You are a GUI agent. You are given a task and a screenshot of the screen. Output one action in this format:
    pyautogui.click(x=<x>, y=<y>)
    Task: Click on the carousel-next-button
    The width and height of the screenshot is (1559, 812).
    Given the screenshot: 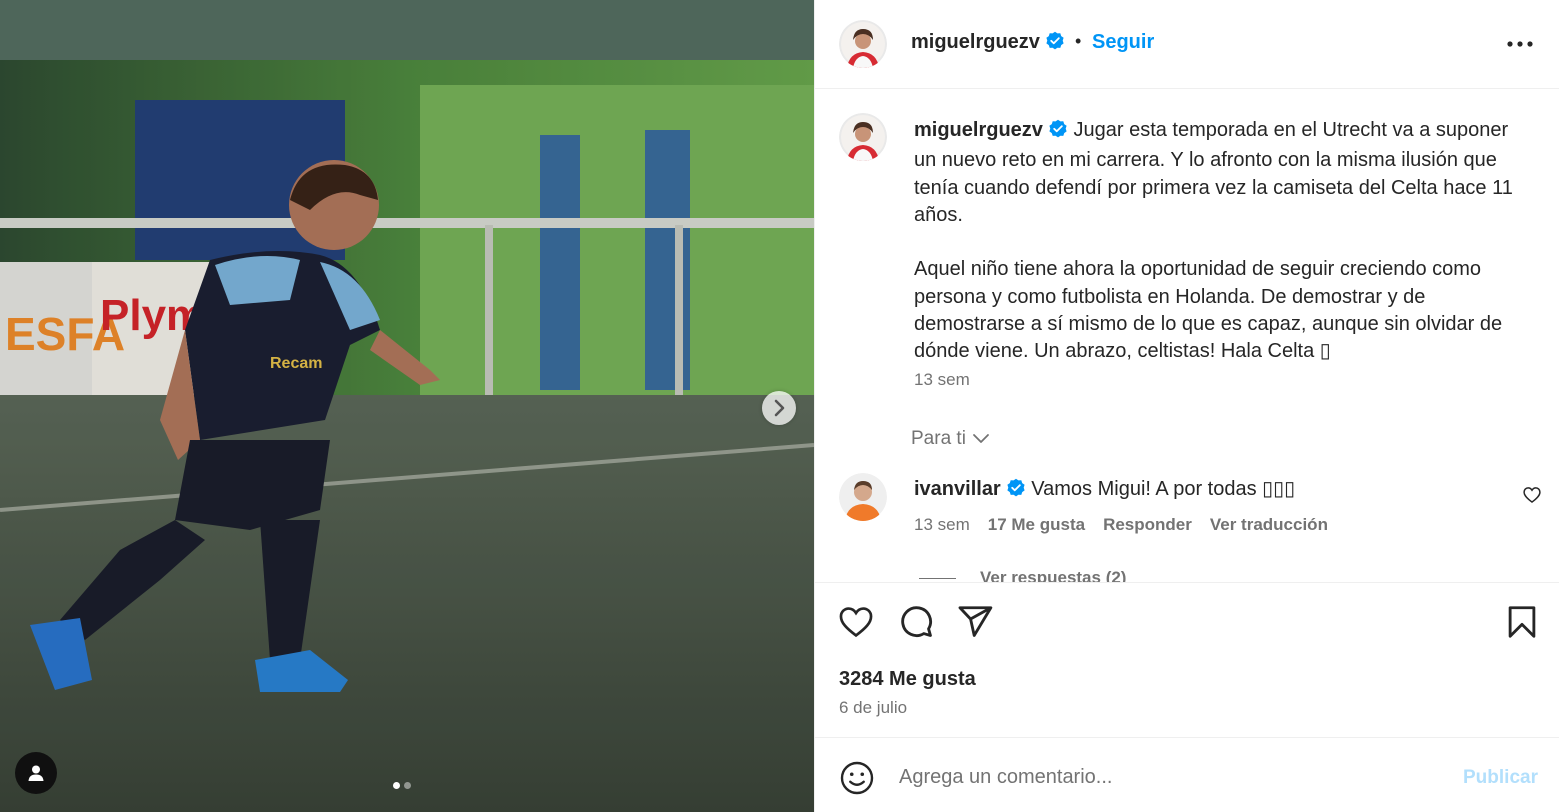 What is the action you would take?
    pyautogui.click(x=779, y=408)
    